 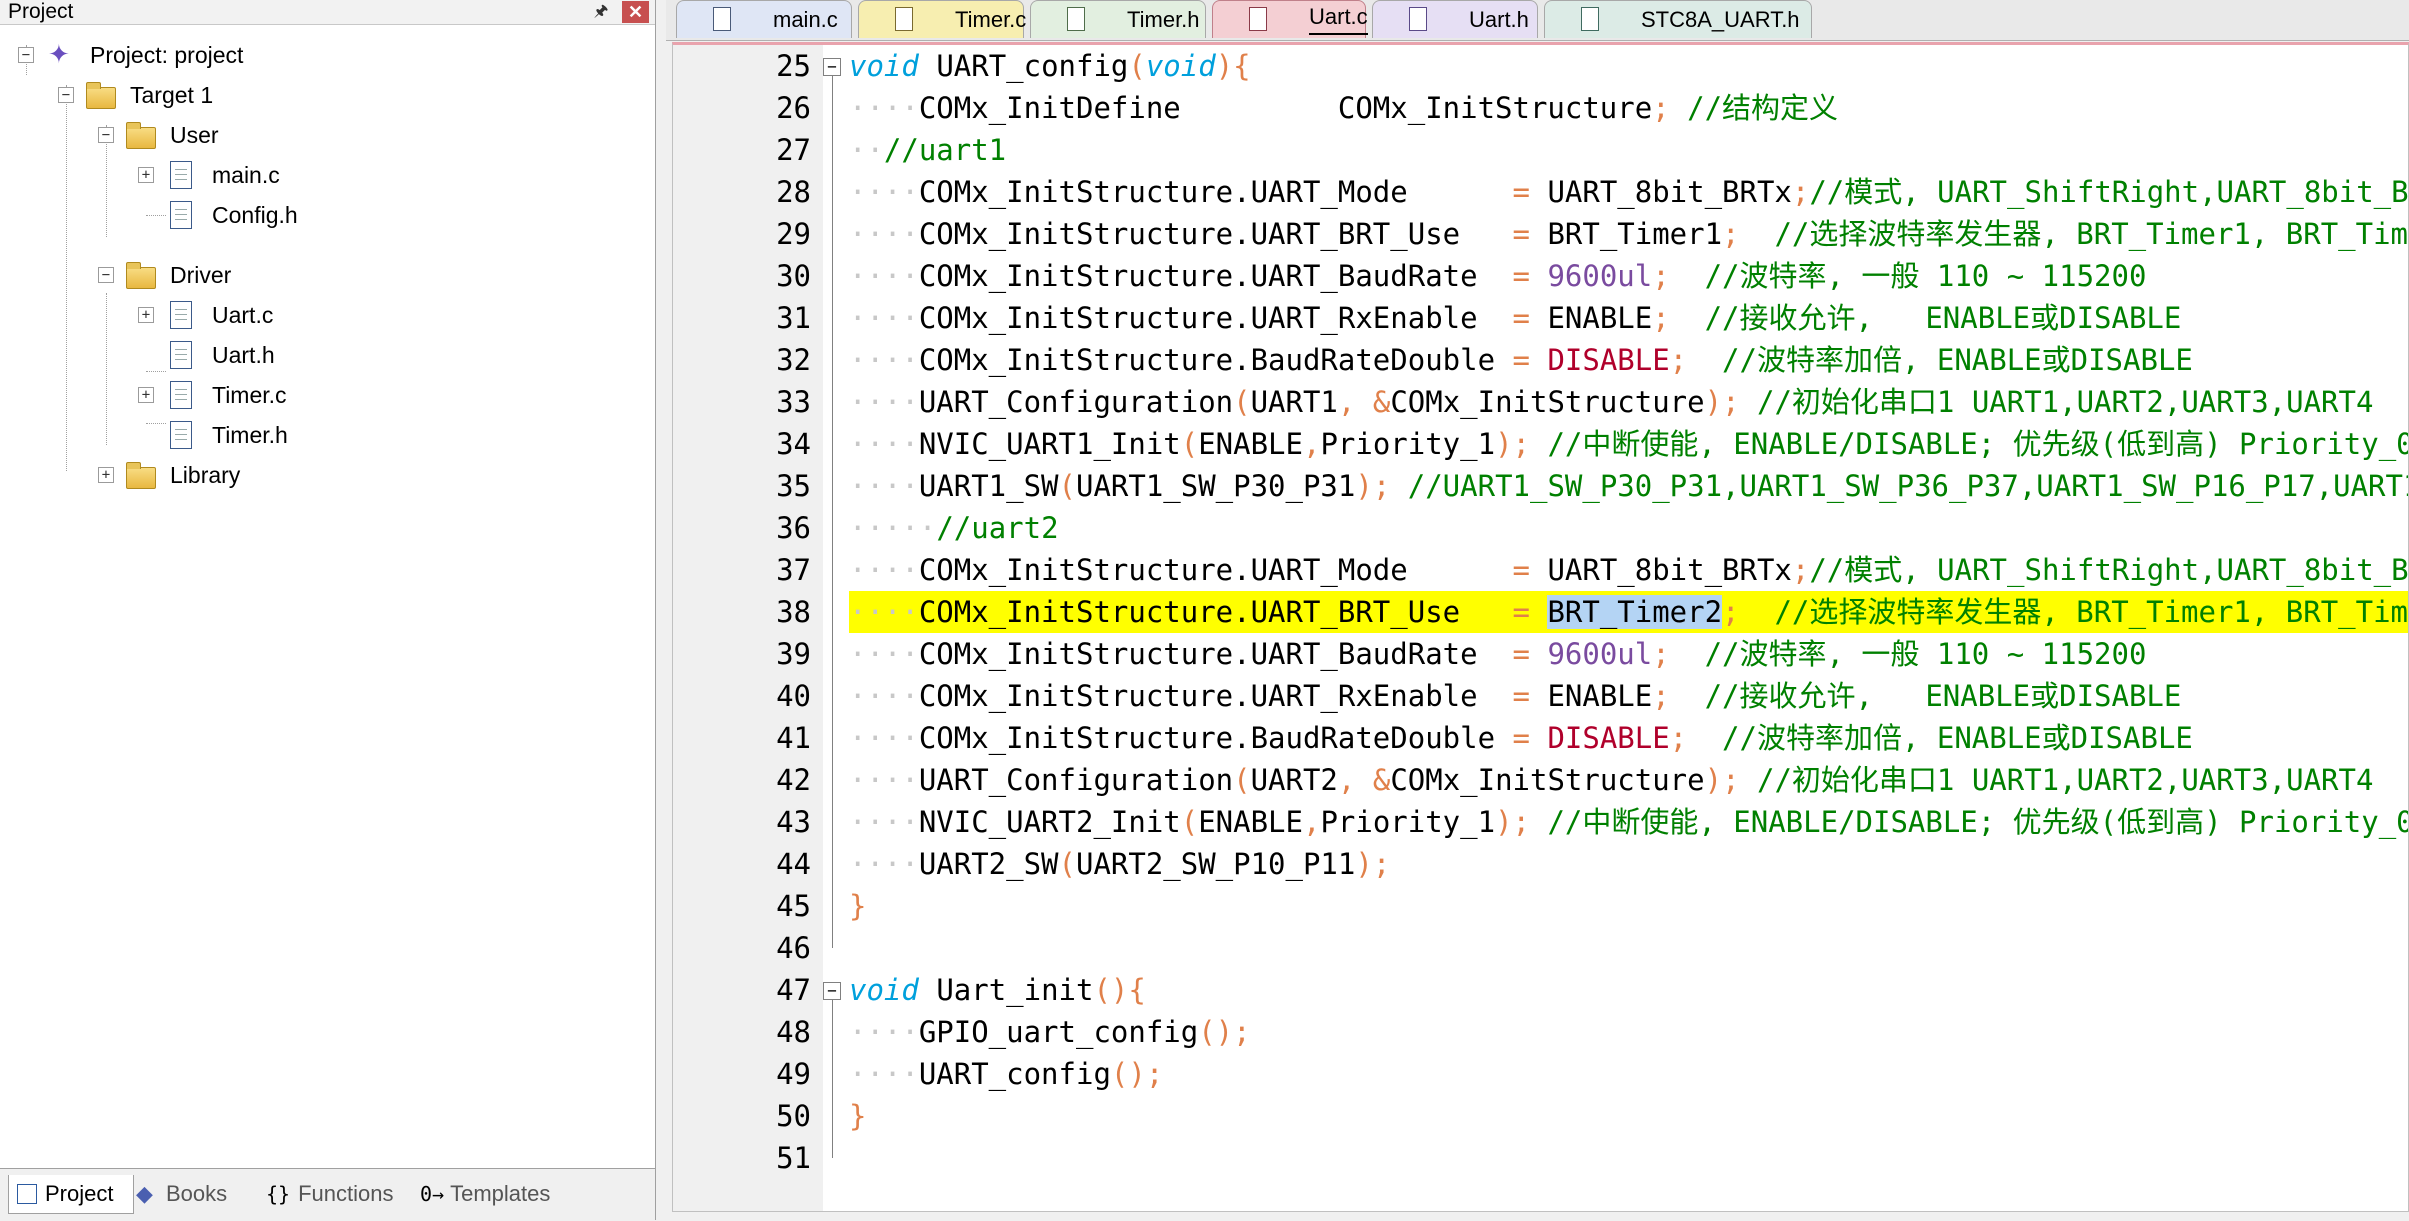 I want to click on code-text: ····UART2_SW(UART2_SW_P10_P11);, so click(x=1120, y=864).